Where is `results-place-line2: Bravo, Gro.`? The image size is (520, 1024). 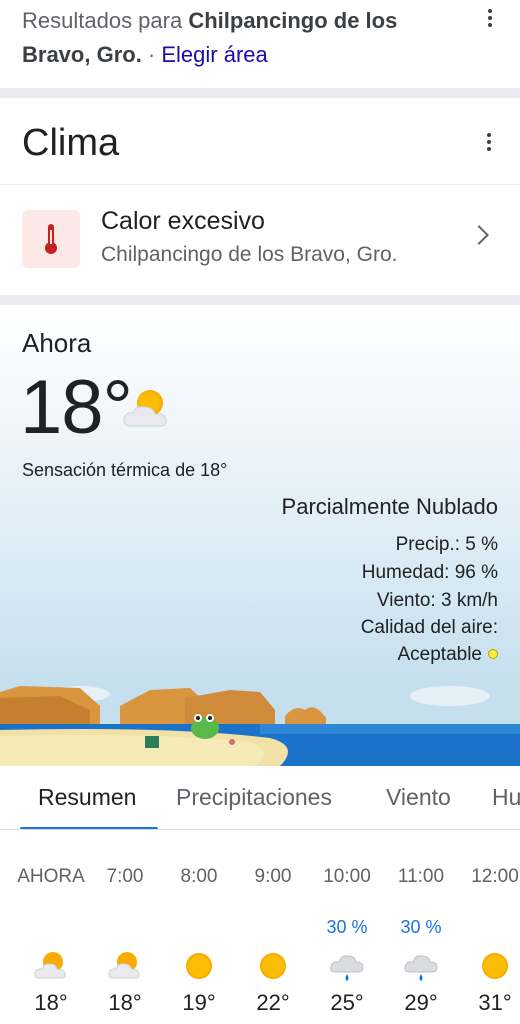 results-place-line2: Bravo, Gro. is located at coordinates (82, 54).